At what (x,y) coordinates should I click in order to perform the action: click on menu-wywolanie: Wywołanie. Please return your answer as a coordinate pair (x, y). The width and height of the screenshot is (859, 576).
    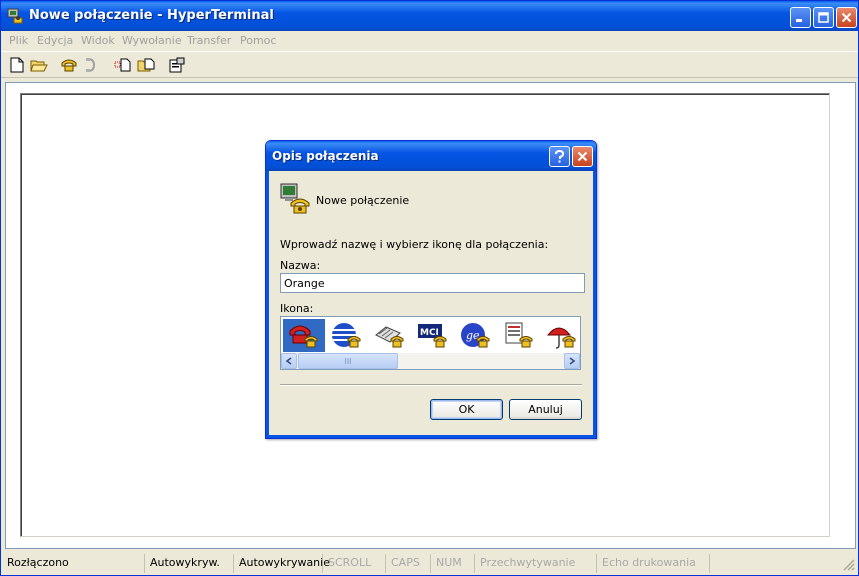
    Looking at the image, I should click on (152, 40).